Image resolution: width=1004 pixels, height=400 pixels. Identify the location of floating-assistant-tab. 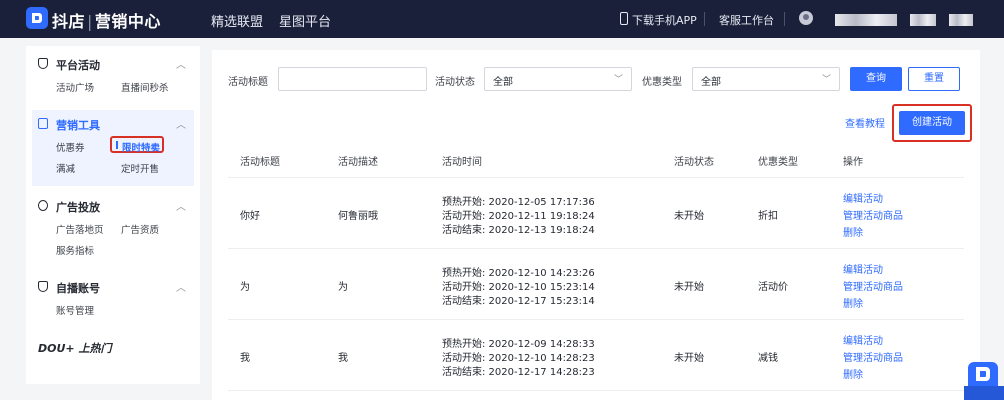
(984, 393).